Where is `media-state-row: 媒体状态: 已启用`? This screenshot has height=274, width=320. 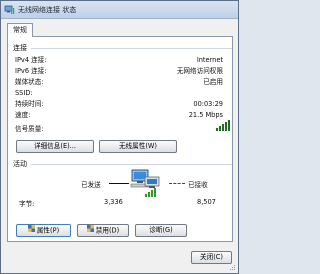
media-state-row: 媒体状态: 已启用 is located at coordinates (119, 82).